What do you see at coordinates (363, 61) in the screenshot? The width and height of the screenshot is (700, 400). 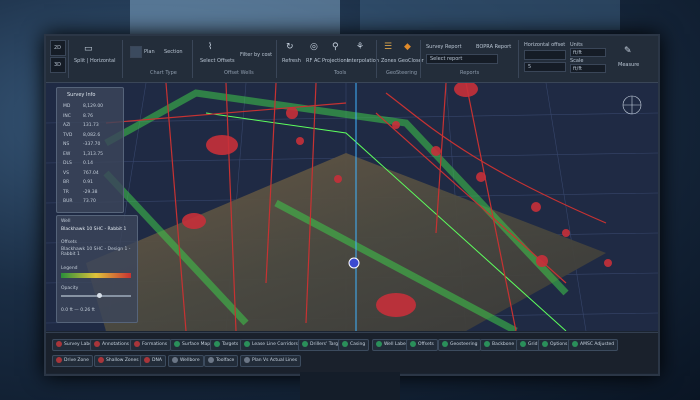 I see `interpolation-button: Interpolation` at bounding box center [363, 61].